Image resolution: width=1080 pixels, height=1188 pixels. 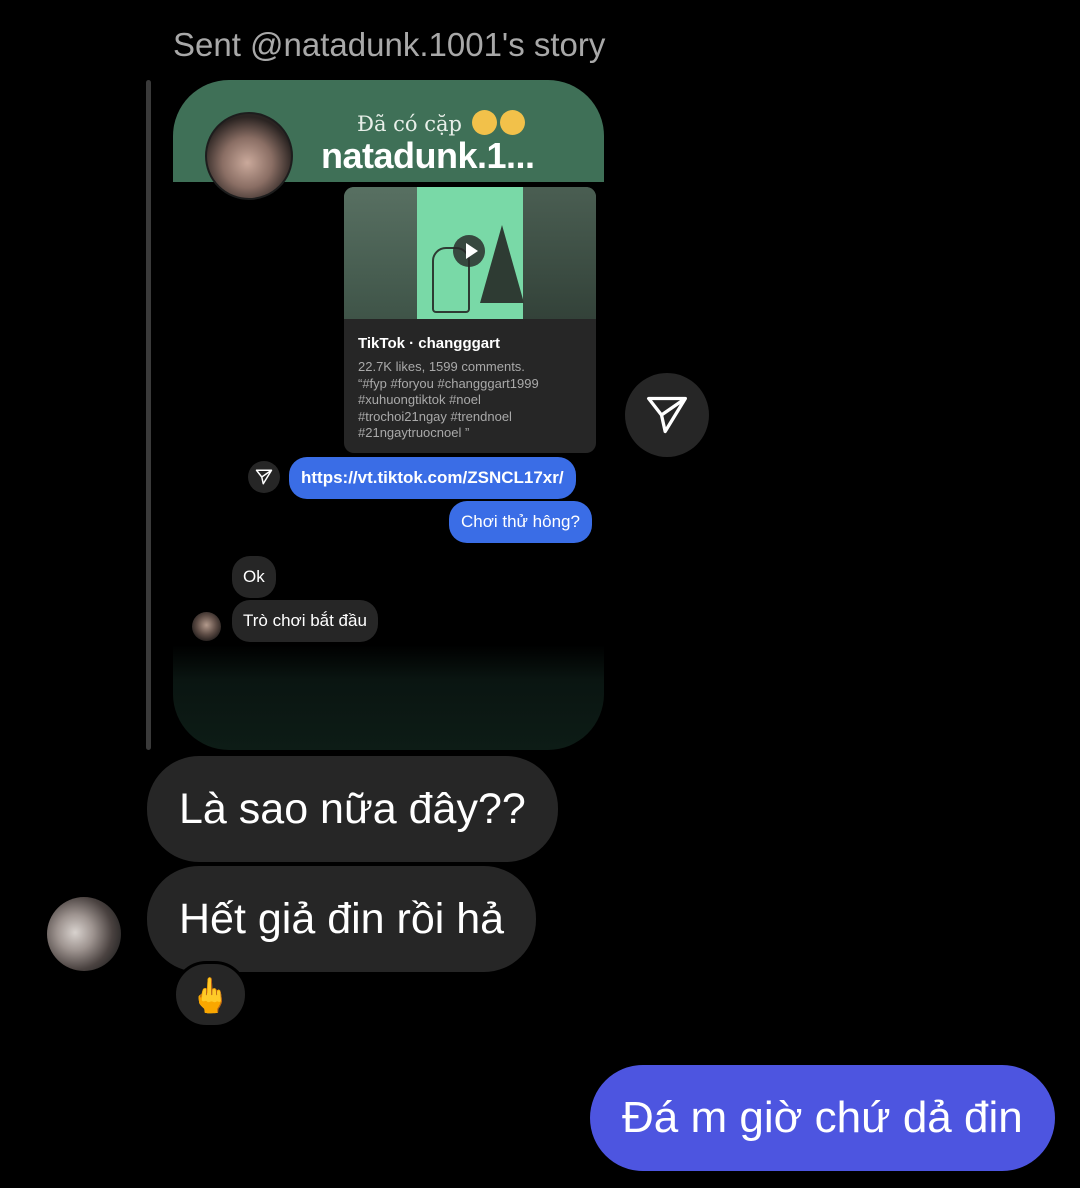 I want to click on forward-button, so click(x=667, y=415).